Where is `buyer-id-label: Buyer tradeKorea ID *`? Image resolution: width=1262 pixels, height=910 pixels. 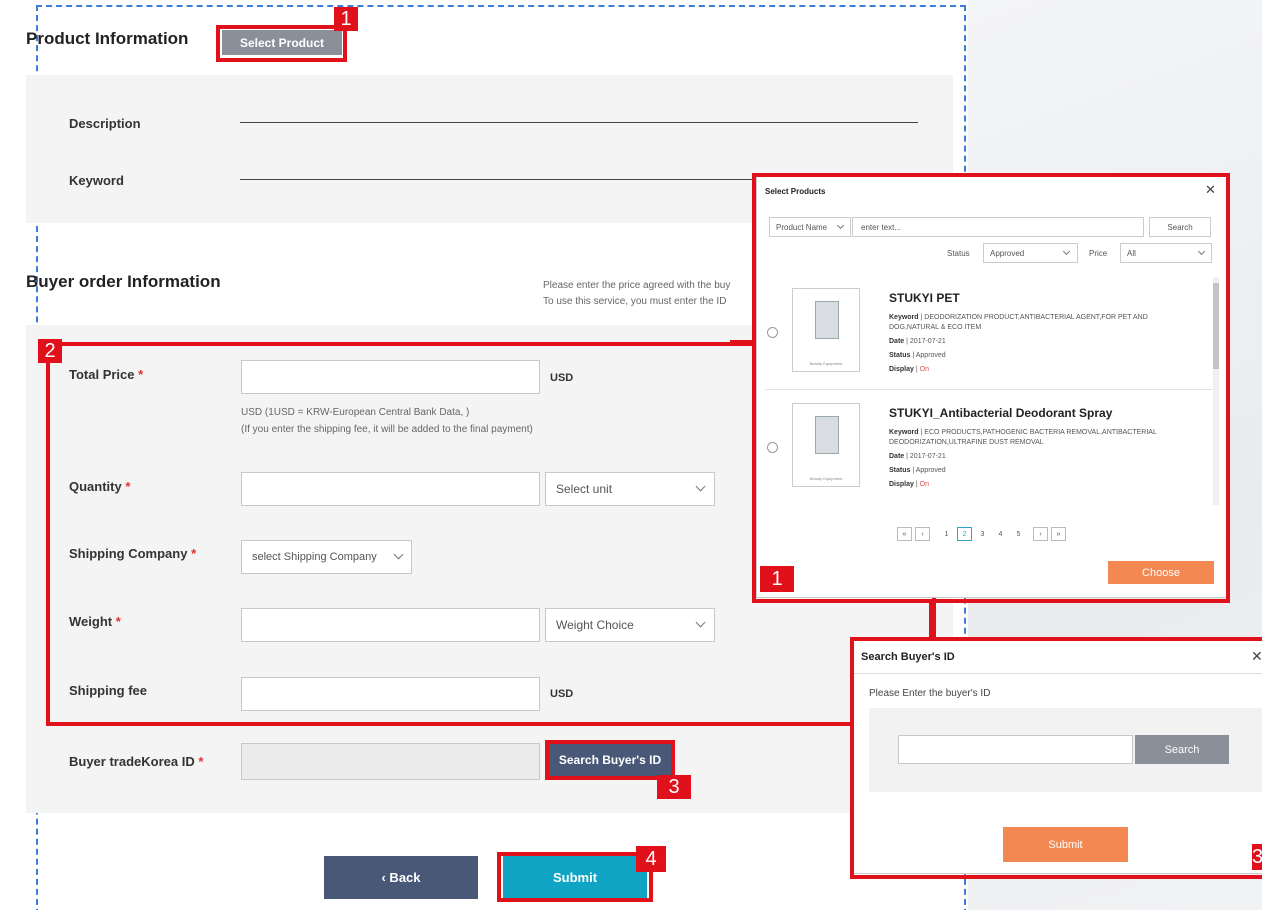
buyer-id-label: Buyer tradeKorea ID * is located at coordinates (136, 761).